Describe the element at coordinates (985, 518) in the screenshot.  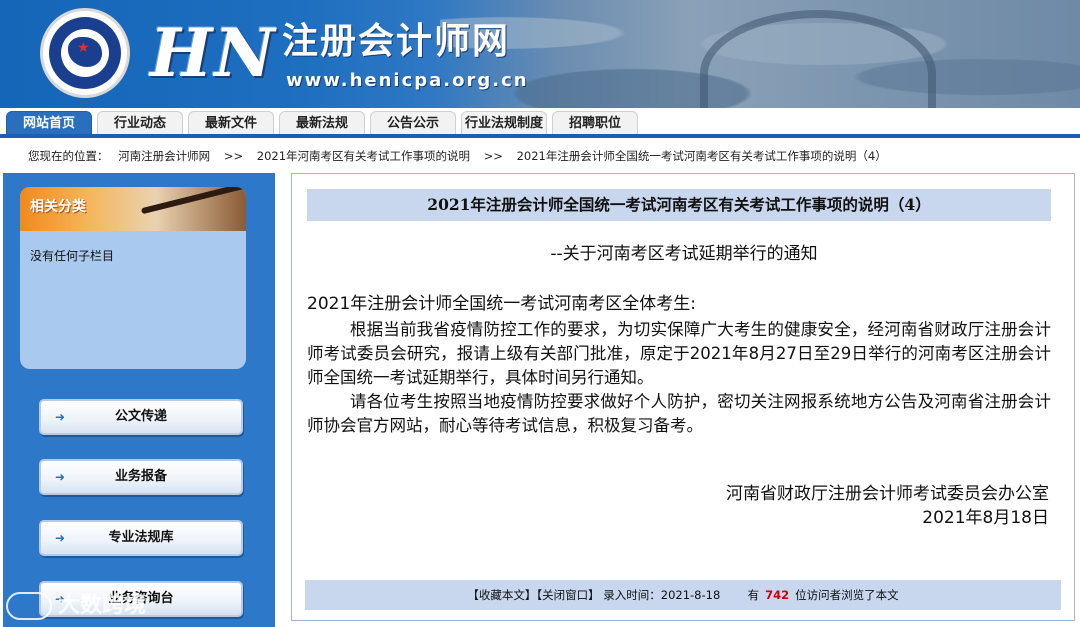
I see `article-date: 2021年8月18日` at that location.